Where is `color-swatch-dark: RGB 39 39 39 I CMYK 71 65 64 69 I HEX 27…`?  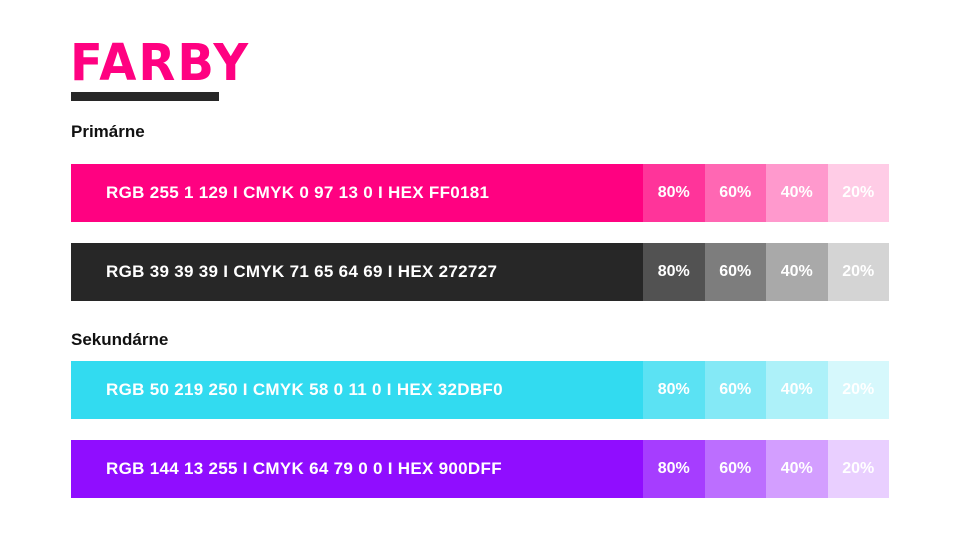
color-swatch-dark: RGB 39 39 39 I CMYK 71 65 64 69 I HEX 27… is located at coordinates (480, 272).